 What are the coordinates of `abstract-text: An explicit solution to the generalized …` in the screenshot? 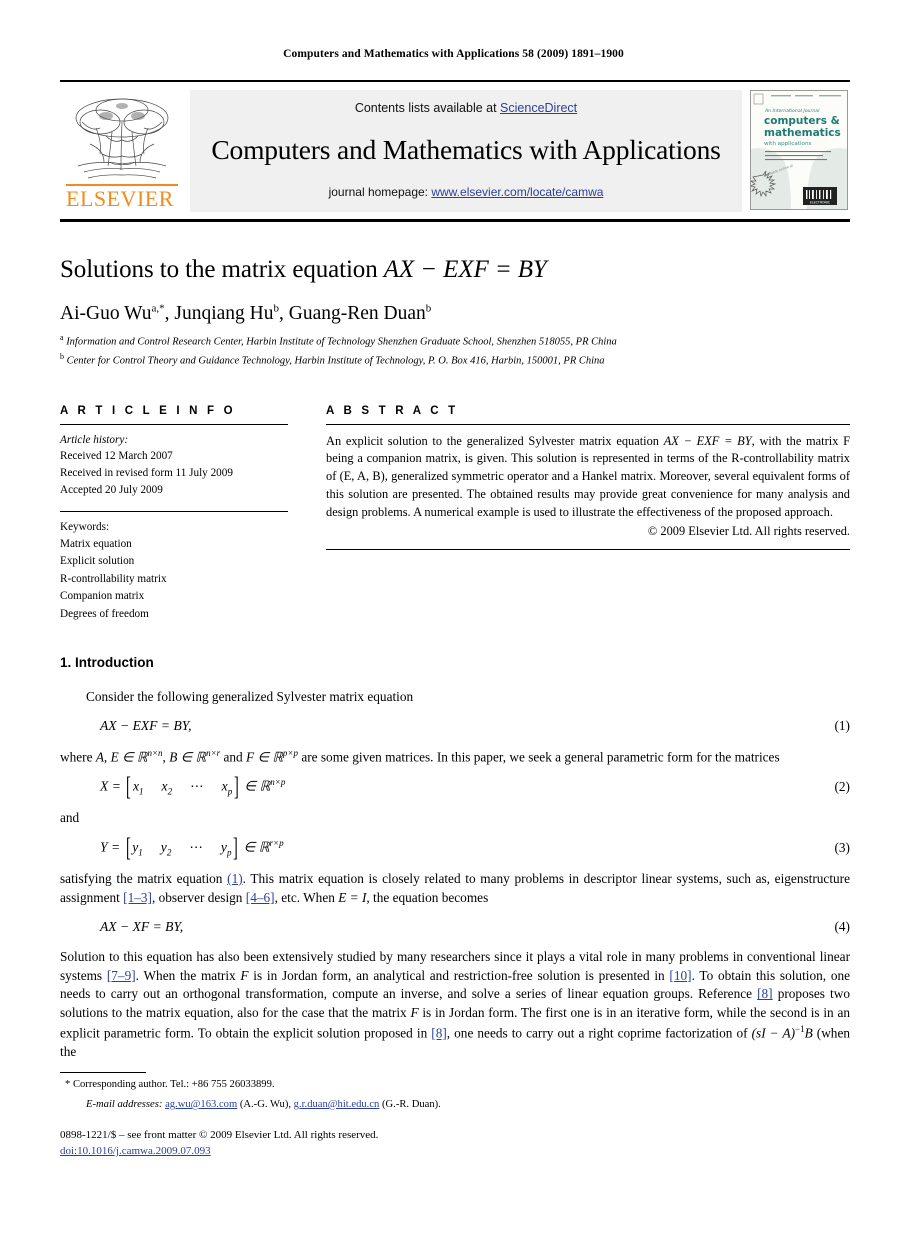 It's located at (588, 473).